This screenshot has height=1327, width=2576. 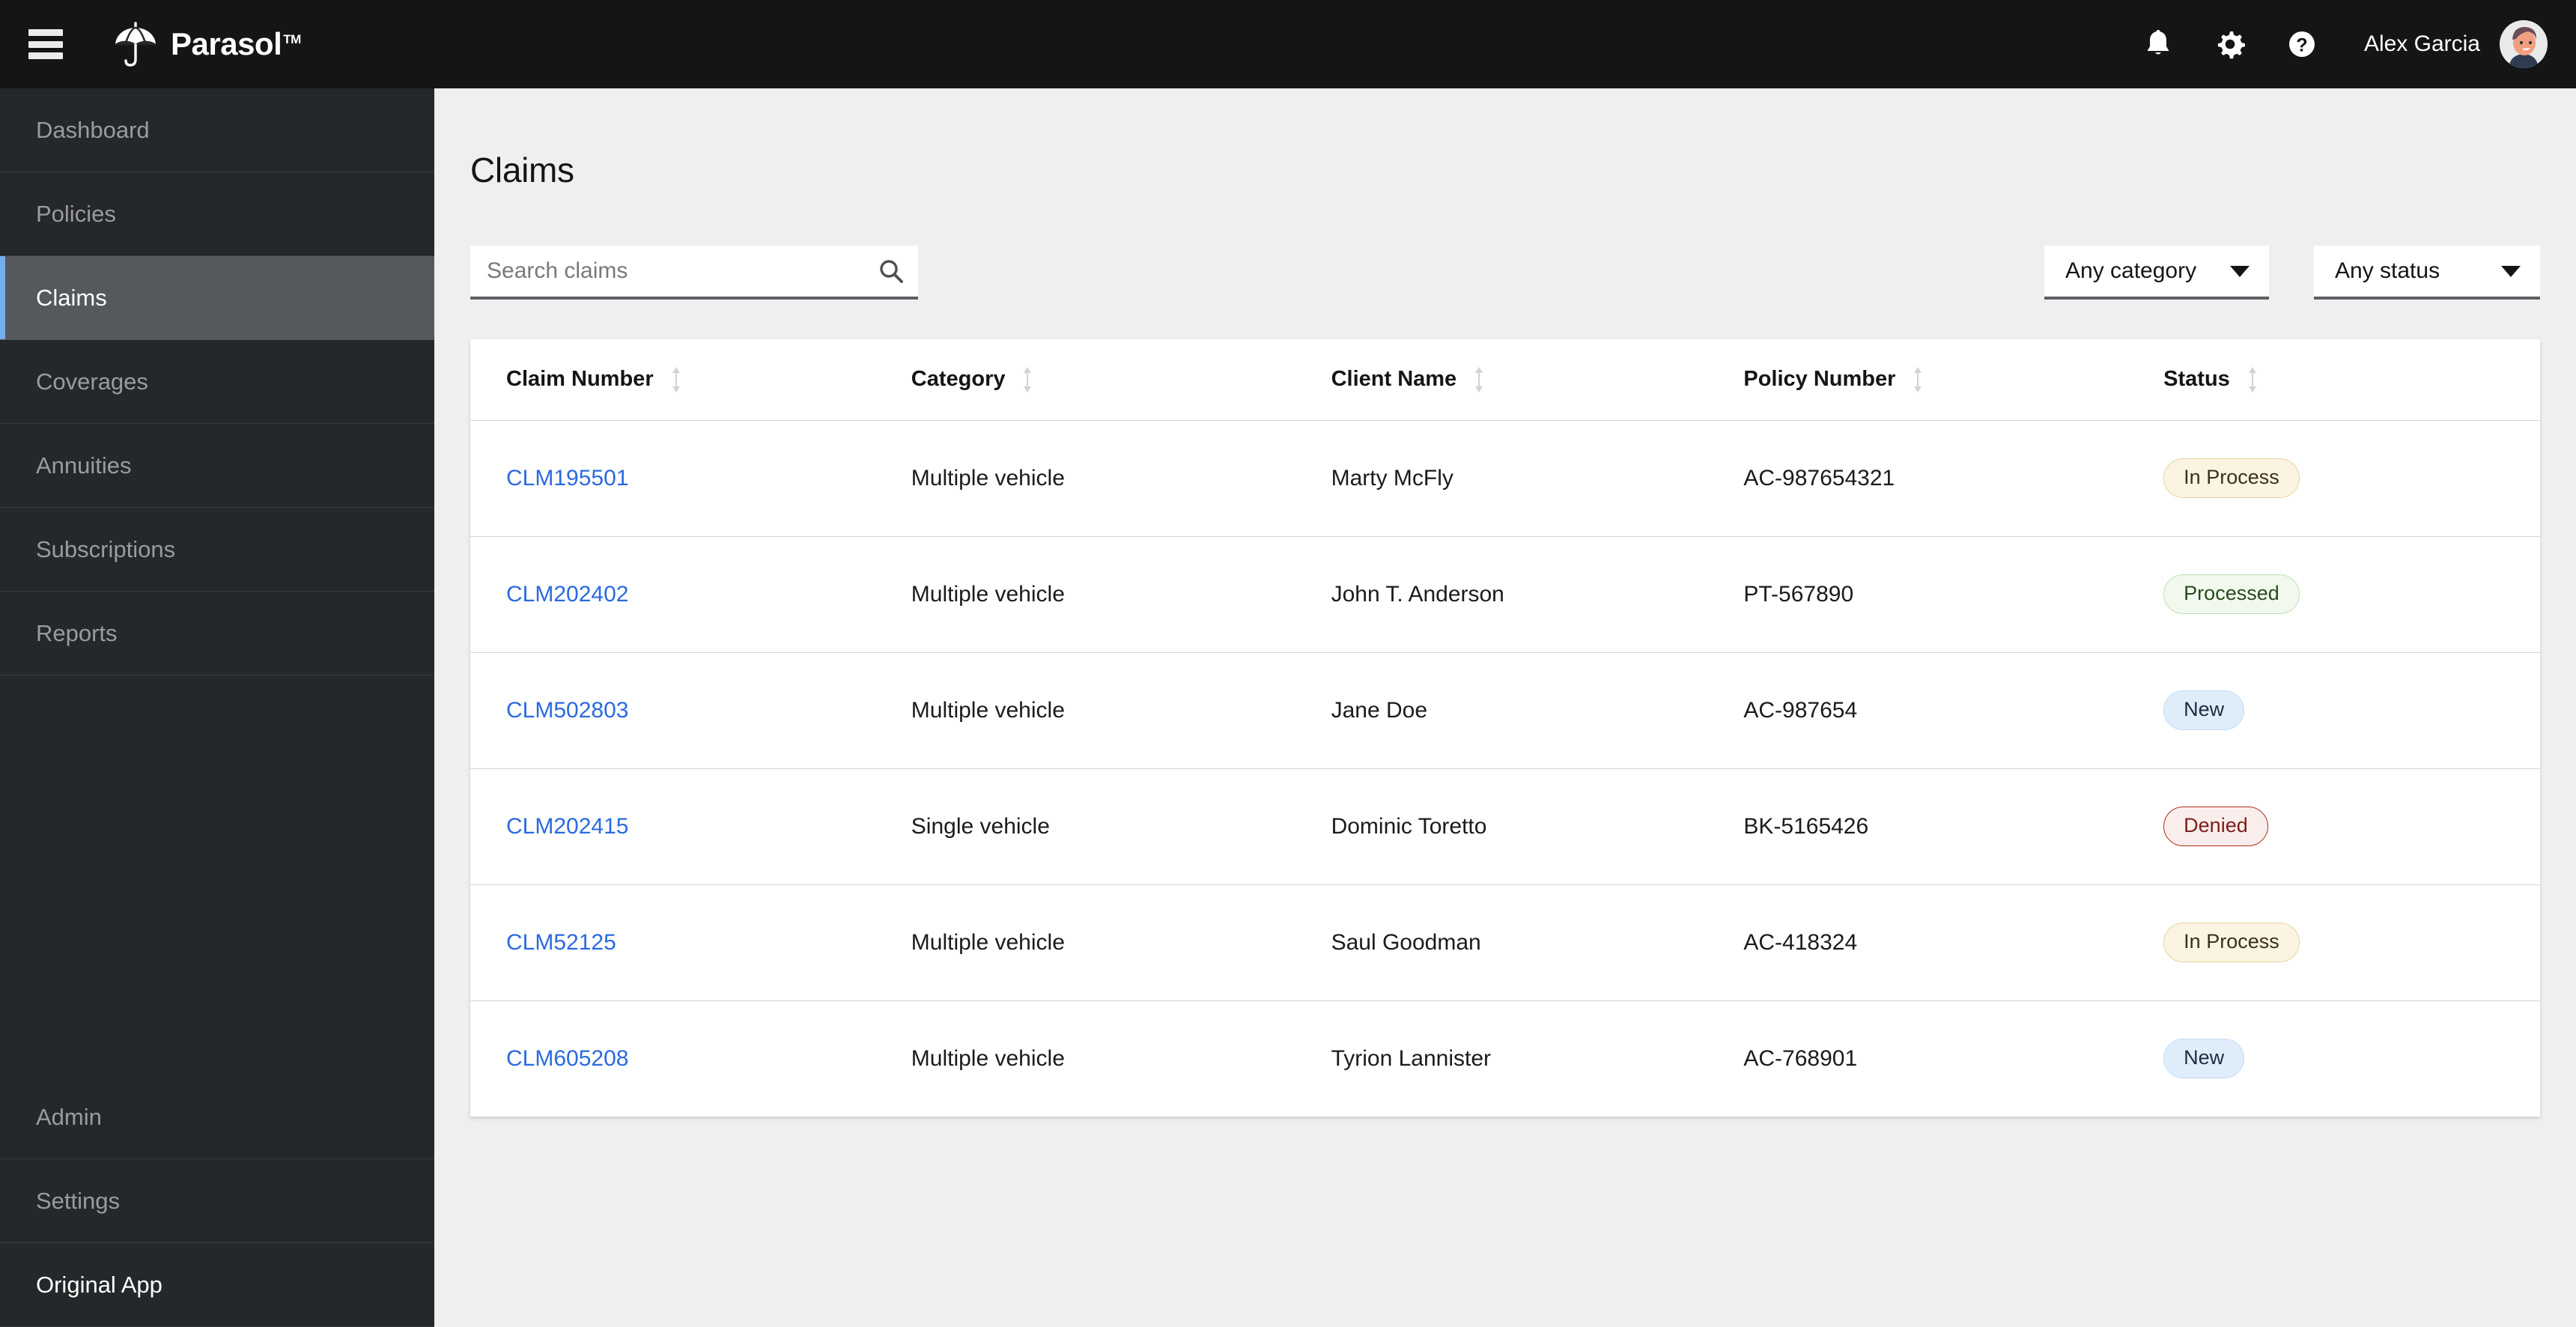 What do you see at coordinates (2302, 44) in the screenshot?
I see `help-question-icon: ?` at bounding box center [2302, 44].